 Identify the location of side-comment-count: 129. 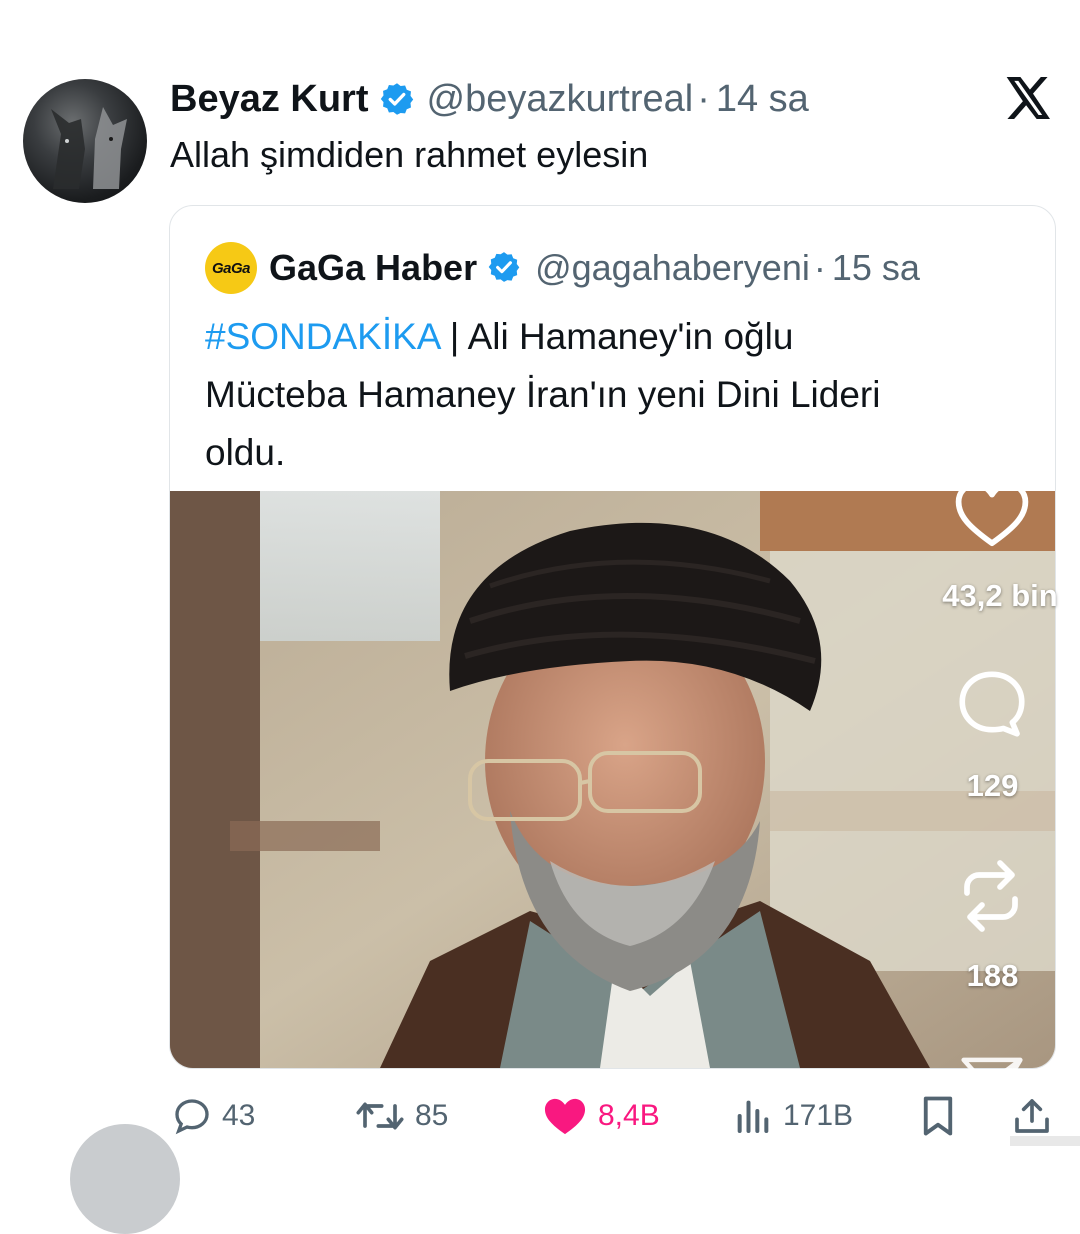
(992, 785).